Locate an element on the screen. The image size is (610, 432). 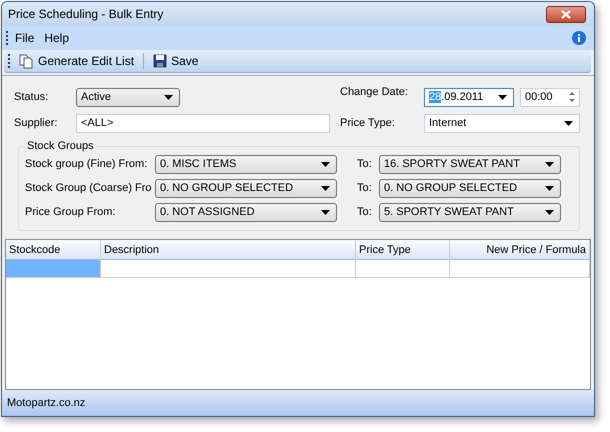
column-header: Description is located at coordinates (228, 250).